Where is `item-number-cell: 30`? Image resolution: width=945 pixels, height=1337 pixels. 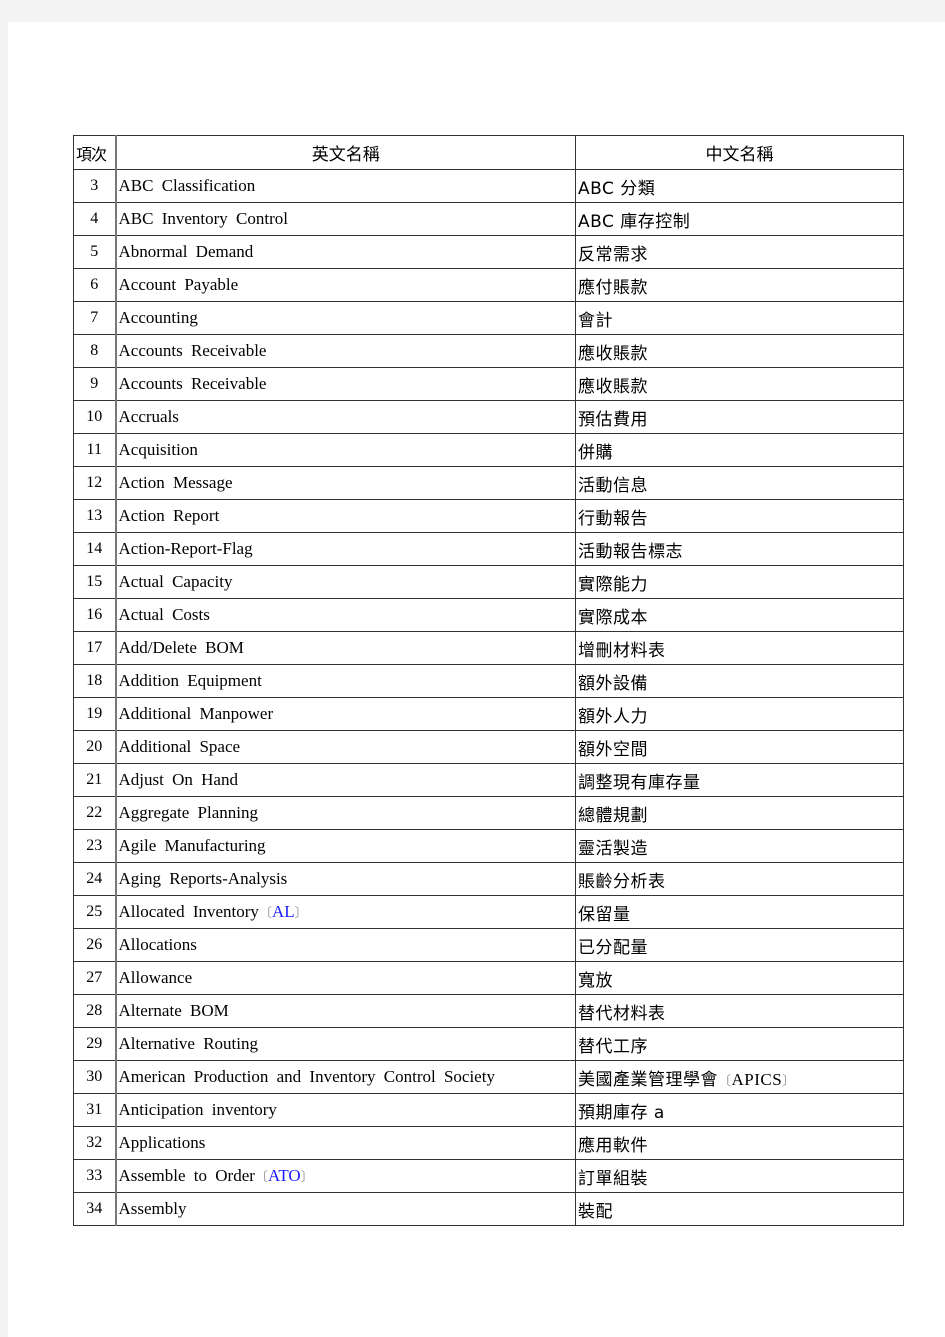 item-number-cell: 30 is located at coordinates (95, 1077).